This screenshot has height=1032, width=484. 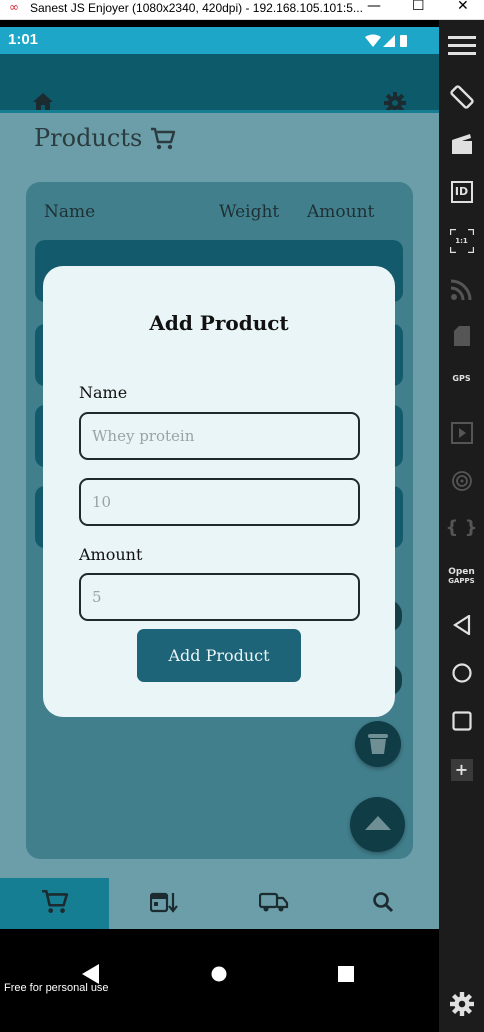 I want to click on overview-panel-icon, so click(x=461, y=721).